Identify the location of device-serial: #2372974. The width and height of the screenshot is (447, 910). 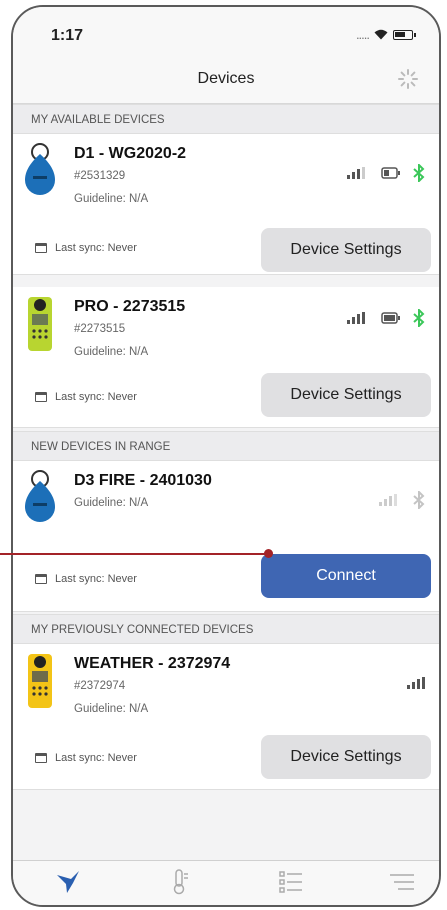
(100, 686).